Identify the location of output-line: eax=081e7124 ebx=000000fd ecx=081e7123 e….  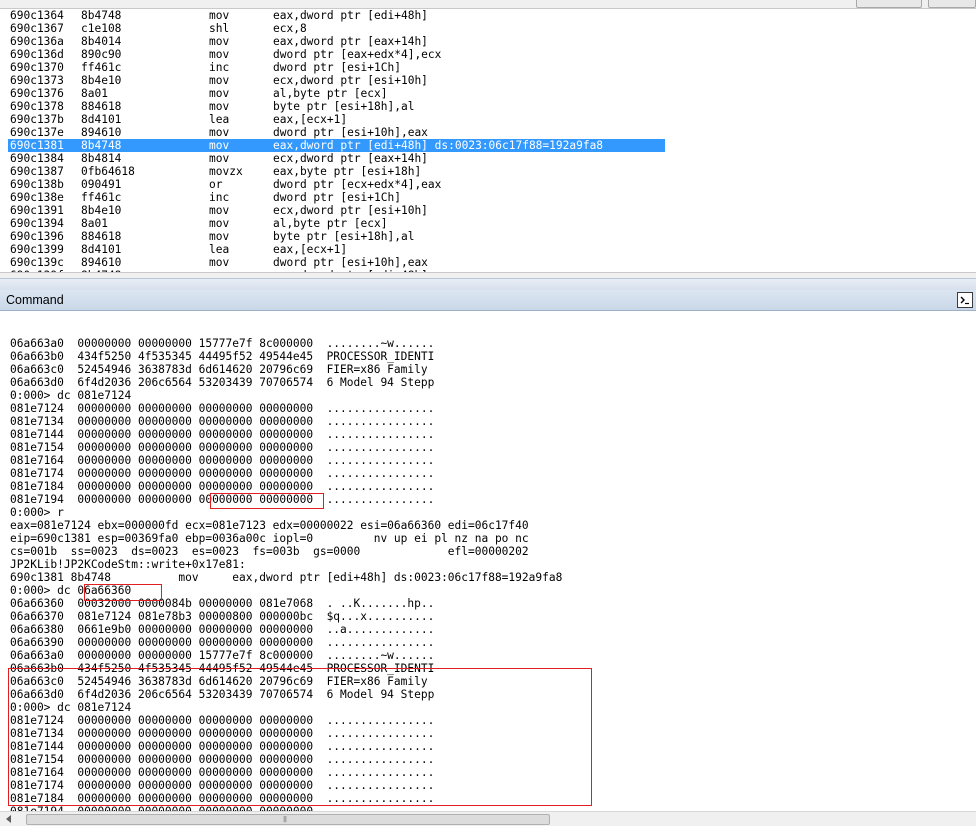
(269, 525).